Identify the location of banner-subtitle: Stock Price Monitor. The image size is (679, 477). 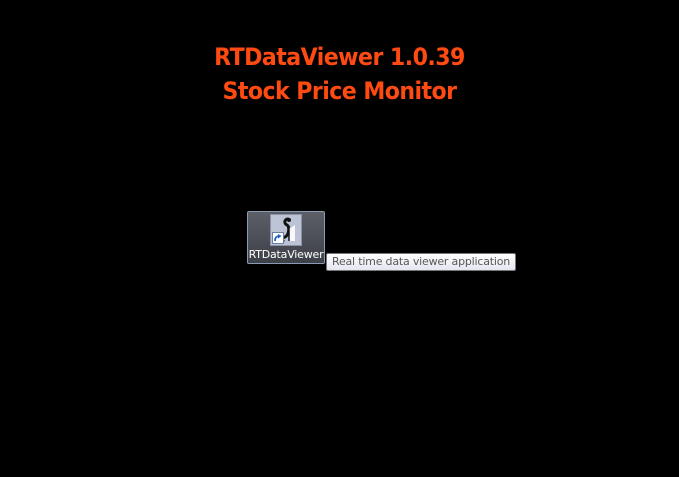
(339, 91).